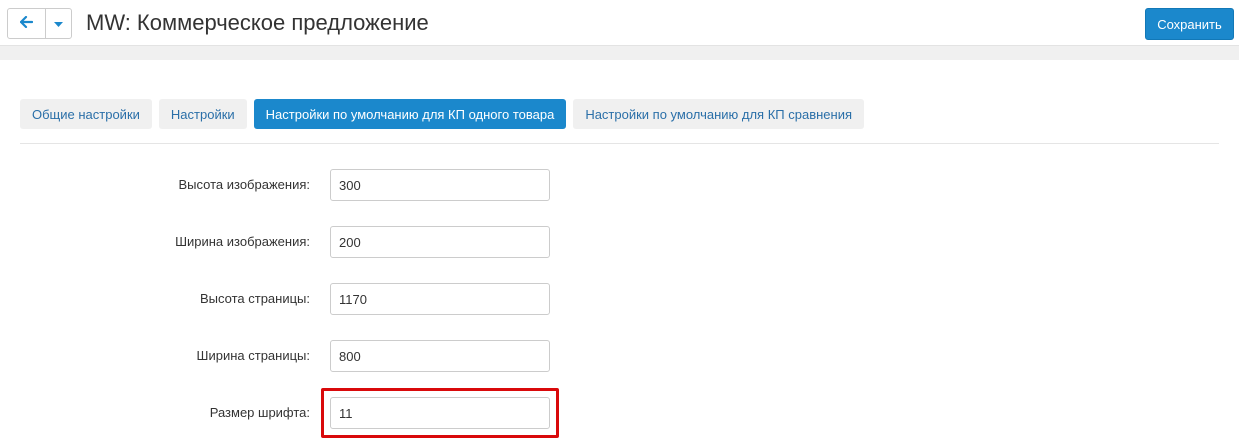 This screenshot has height=448, width=1239. I want to click on font-size-input, so click(440, 413).